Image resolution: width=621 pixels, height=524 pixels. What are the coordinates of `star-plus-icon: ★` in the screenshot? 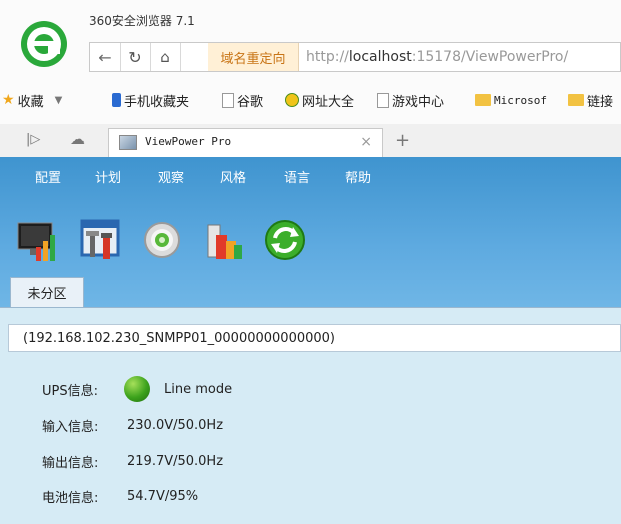 It's located at (8, 100).